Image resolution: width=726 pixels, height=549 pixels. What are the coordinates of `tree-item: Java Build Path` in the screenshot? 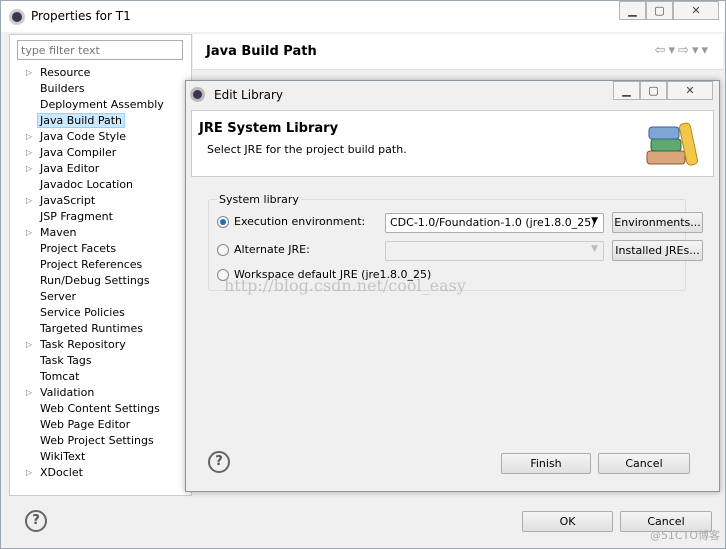 It's located at (94, 121).